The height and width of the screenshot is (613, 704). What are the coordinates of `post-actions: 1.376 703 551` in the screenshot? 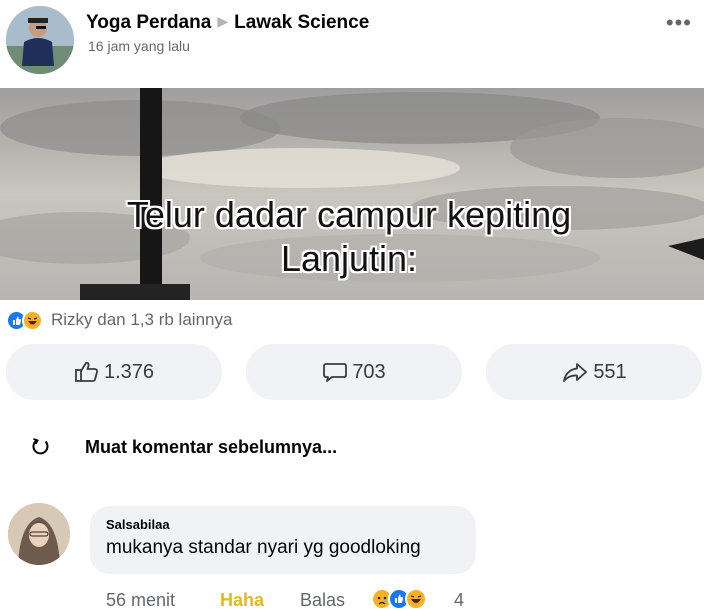 It's located at (352, 372).